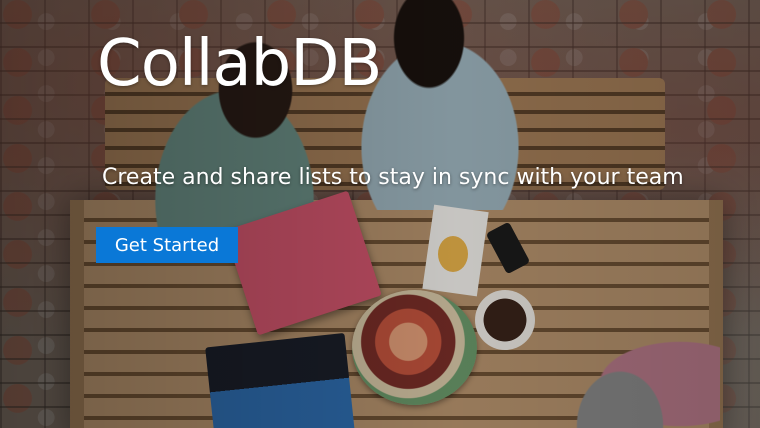  I want to click on app-title: CollabDB, so click(239, 64).